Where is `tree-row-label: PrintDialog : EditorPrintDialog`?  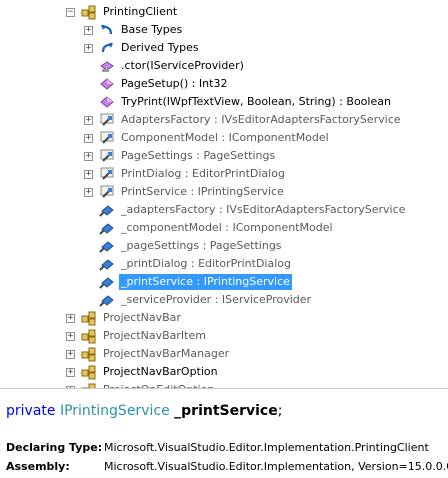
tree-row-label: PrintDialog : EditorPrintDialog is located at coordinates (203, 174).